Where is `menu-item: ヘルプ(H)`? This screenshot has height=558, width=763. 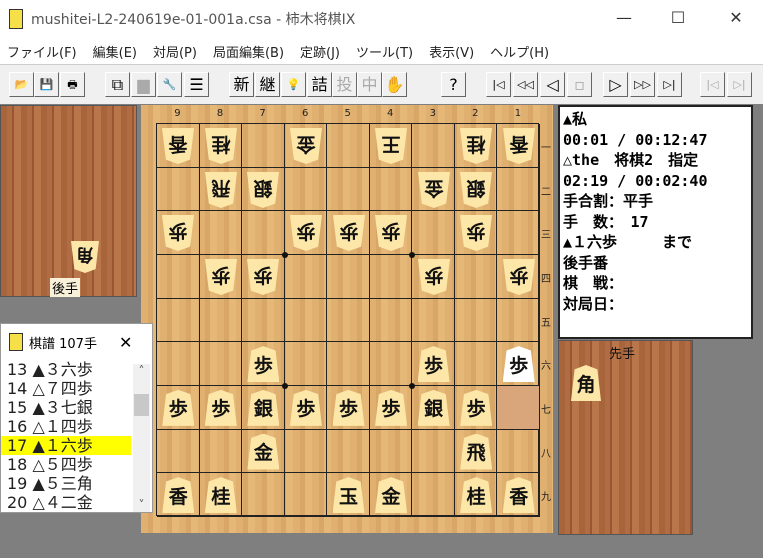
menu-item: ヘルプ(H) is located at coordinates (519, 51).